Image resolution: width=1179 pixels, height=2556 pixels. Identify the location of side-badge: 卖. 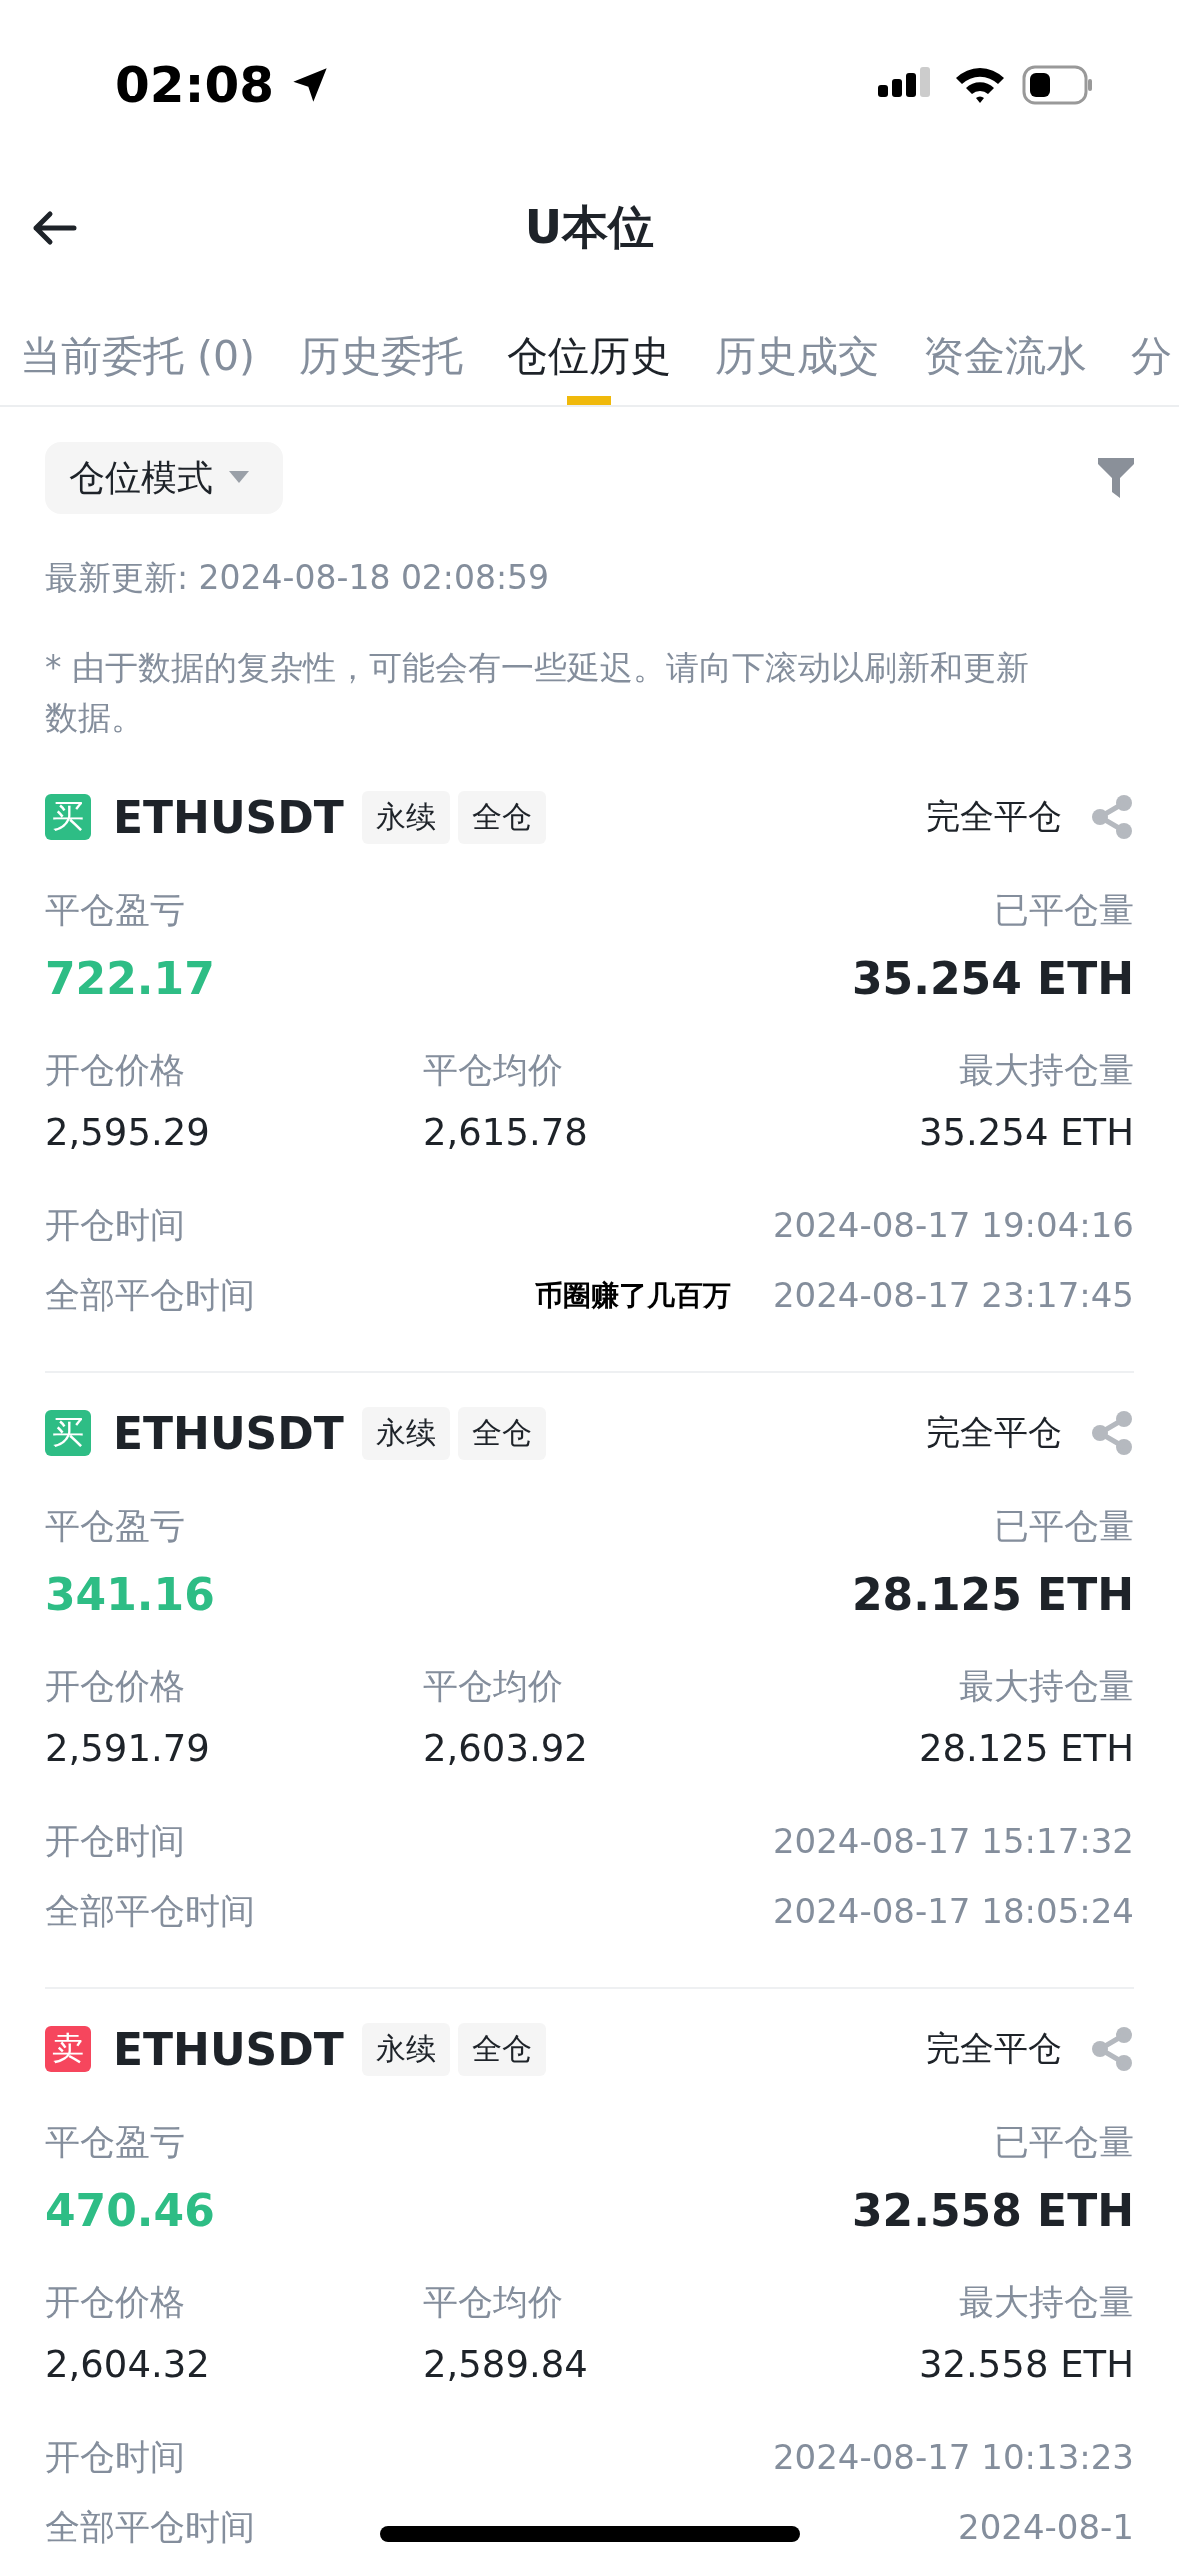
(68, 2049).